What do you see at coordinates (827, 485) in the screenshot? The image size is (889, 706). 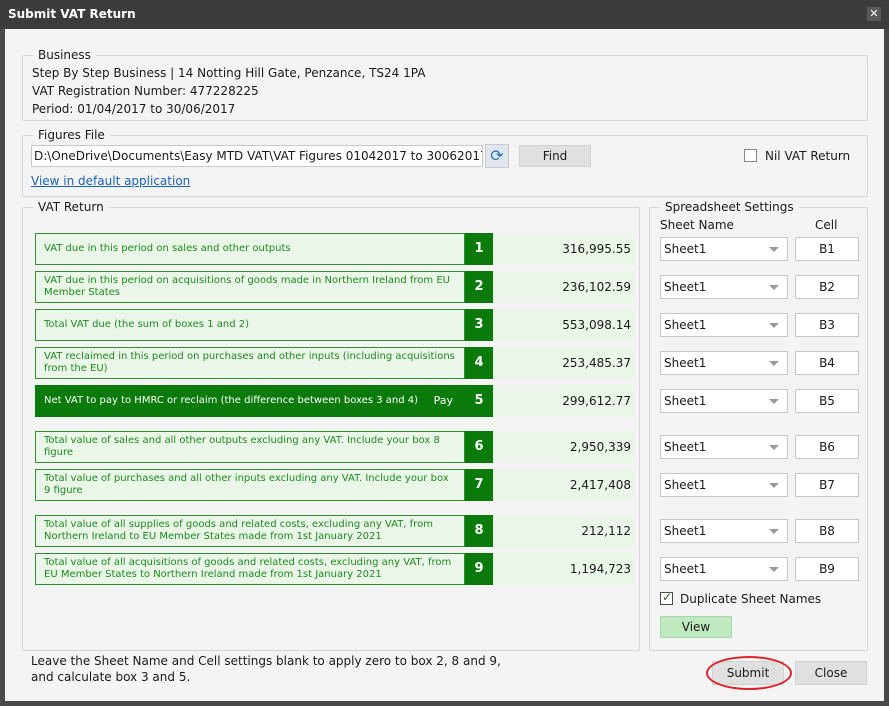 I see `cell-reference-input: B7` at bounding box center [827, 485].